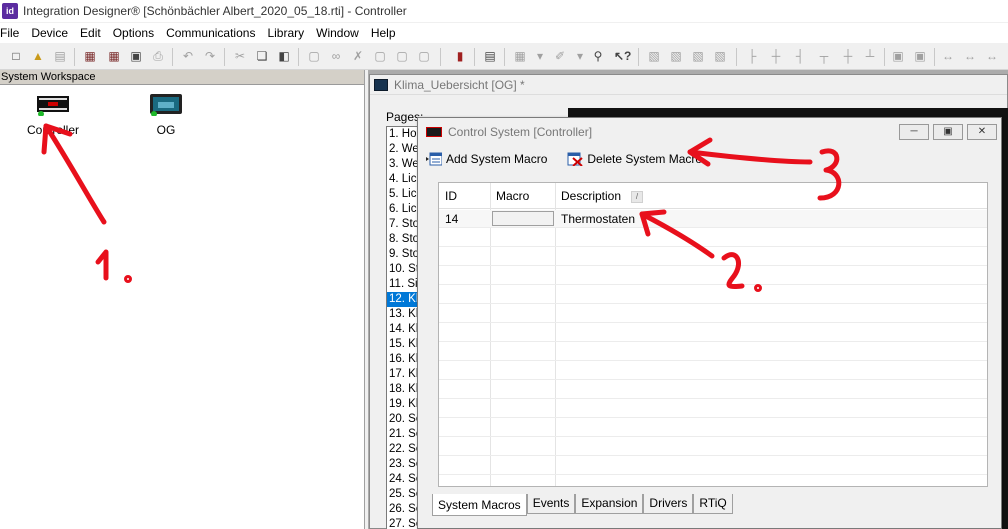 The image size is (1008, 529). I want to click on delete-system-macro-button: Delete System Macro, so click(634, 159).